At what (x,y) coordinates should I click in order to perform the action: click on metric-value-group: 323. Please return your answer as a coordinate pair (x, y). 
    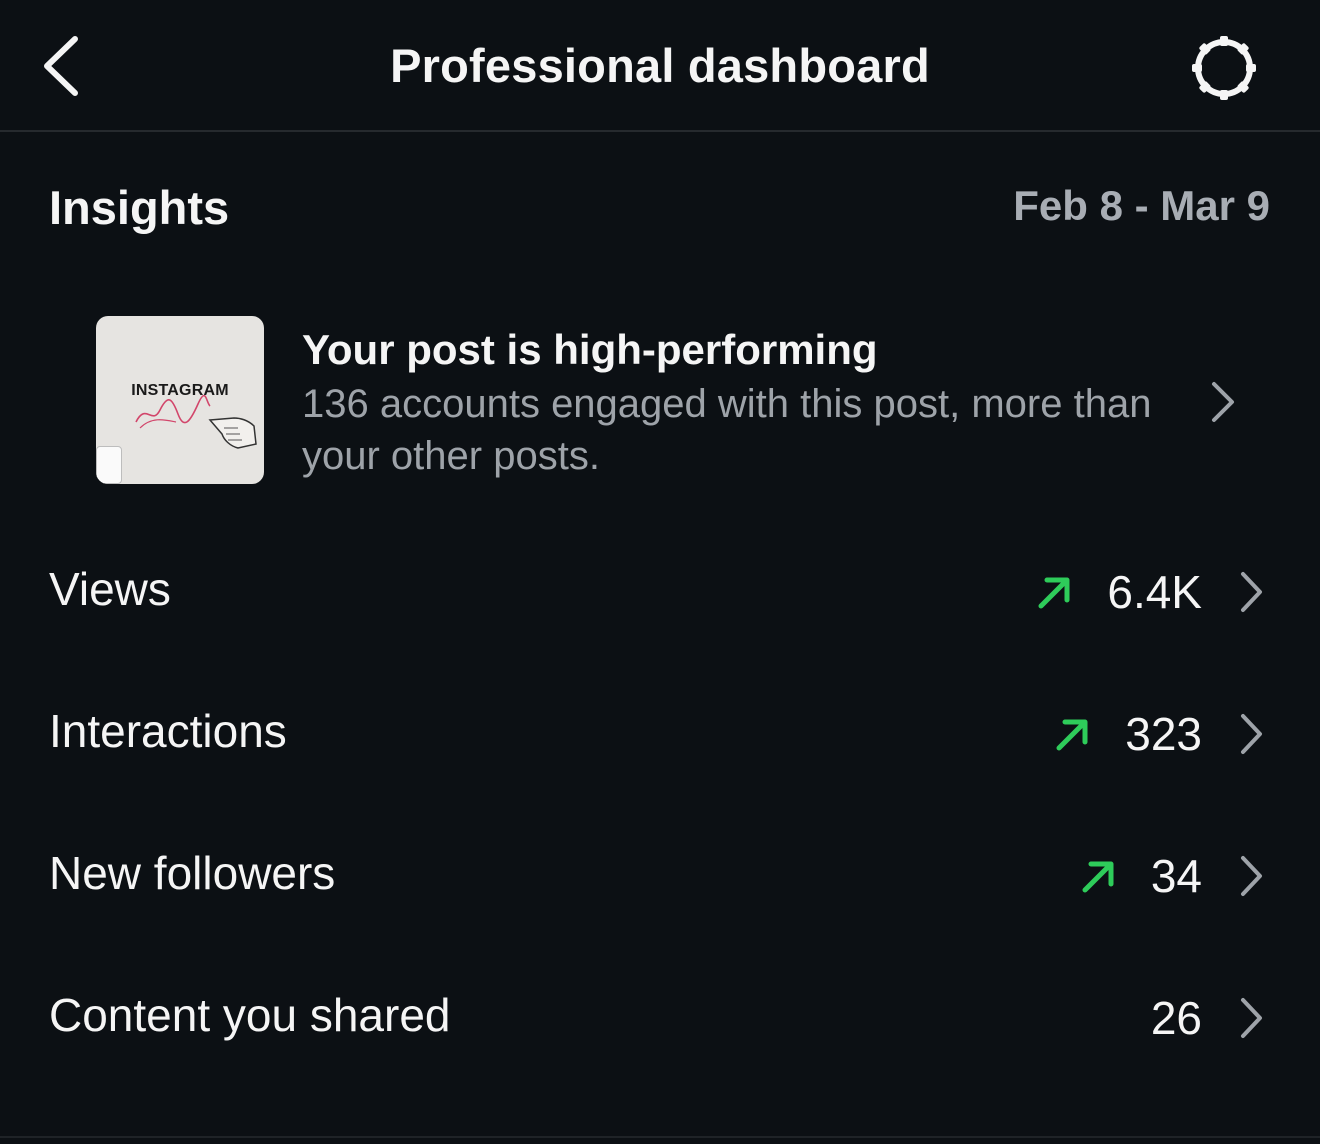
    Looking at the image, I should click on (1158, 734).